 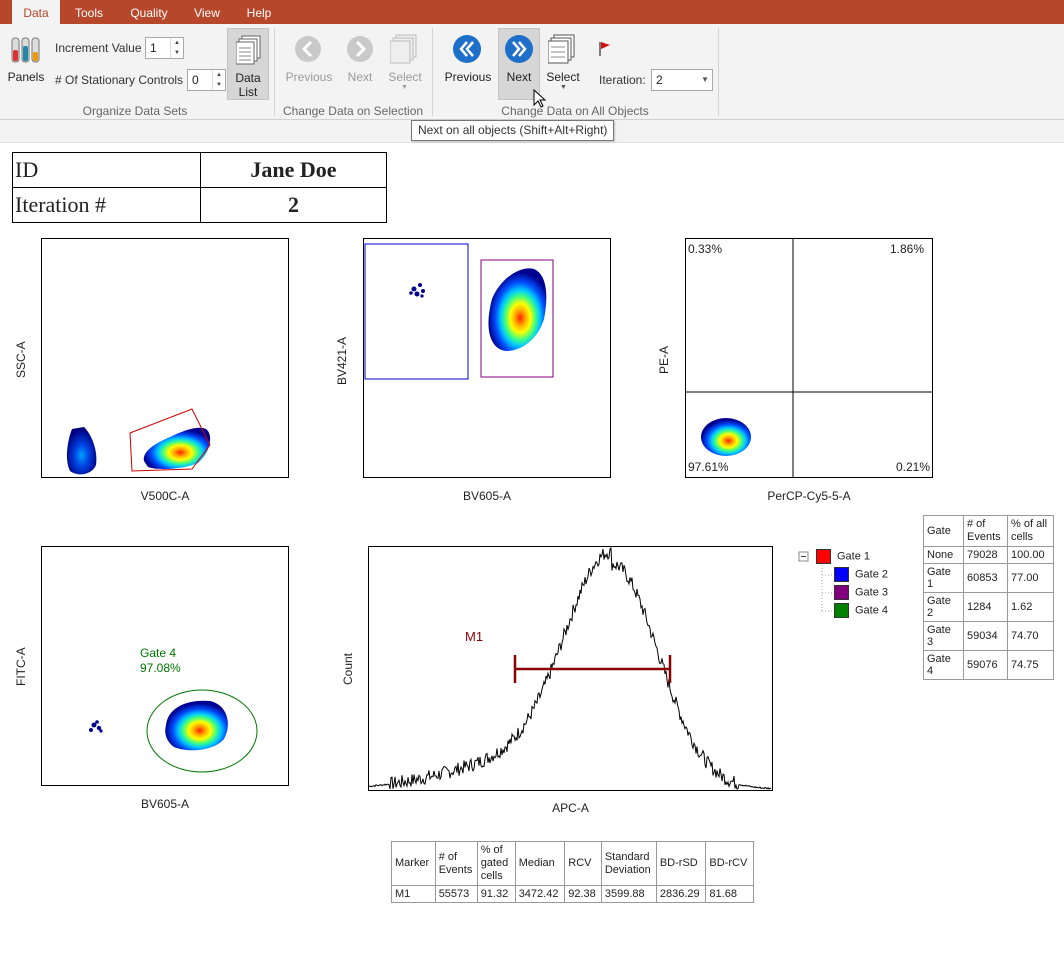 I want to click on table-row: Gate 3 59034 74.70, so click(x=988, y=636).